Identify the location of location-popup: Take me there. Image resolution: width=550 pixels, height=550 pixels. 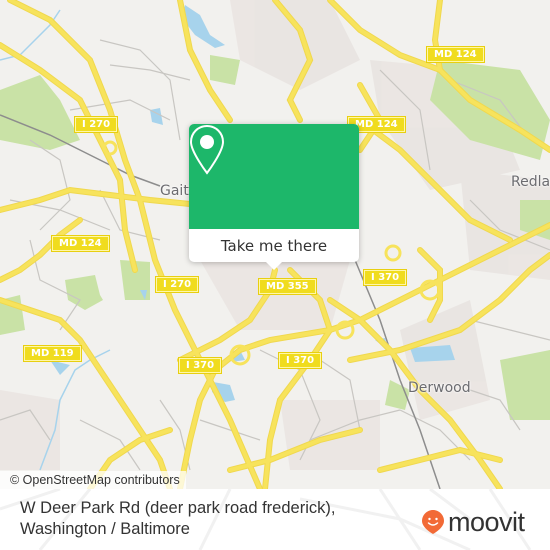
(274, 197).